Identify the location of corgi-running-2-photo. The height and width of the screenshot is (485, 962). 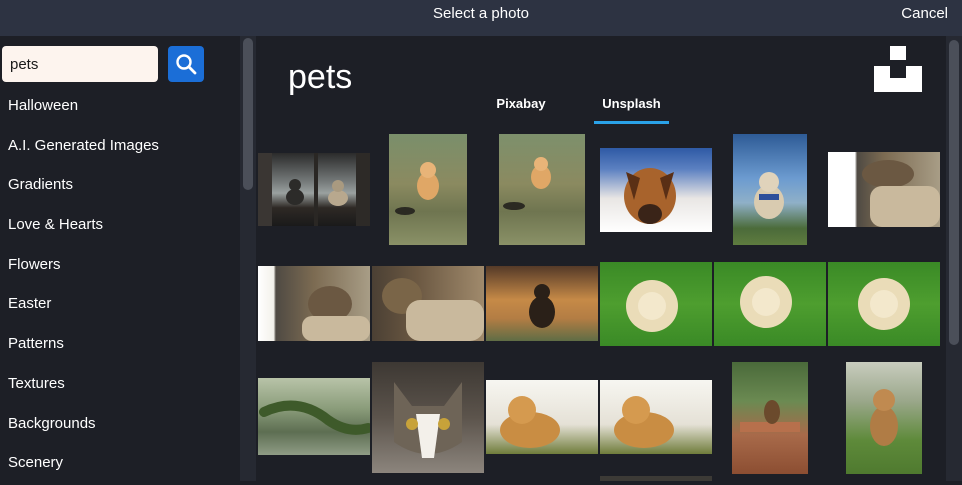
(527, 183).